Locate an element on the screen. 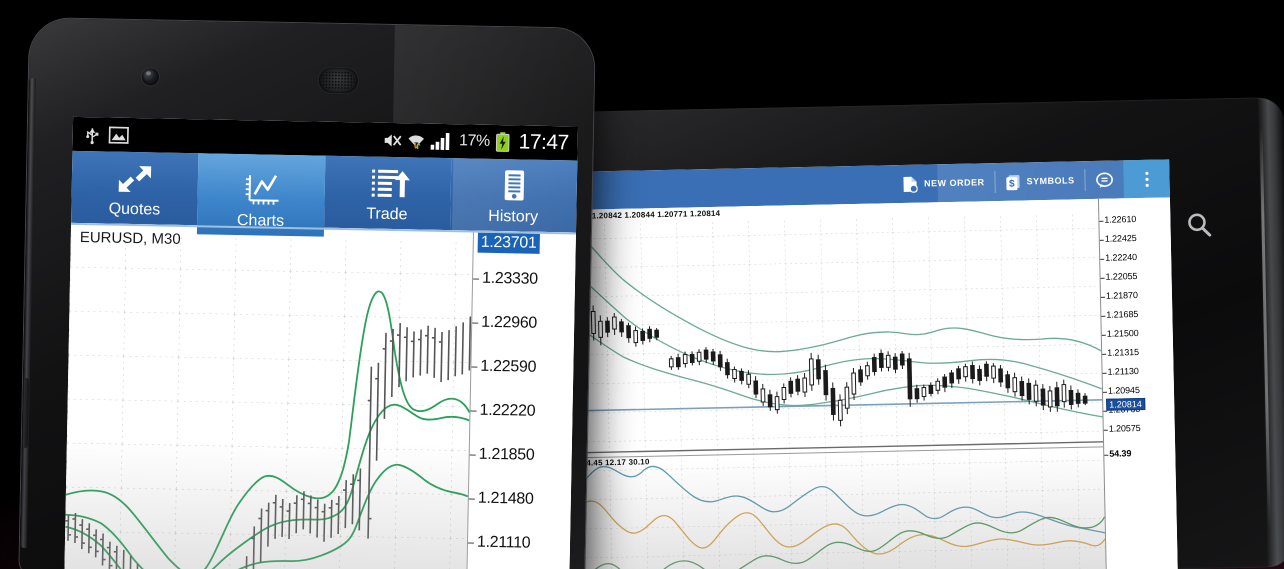 This screenshot has height=569, width=1284. tab-bar: Quotes Charts Trade History is located at coordinates (324, 193).